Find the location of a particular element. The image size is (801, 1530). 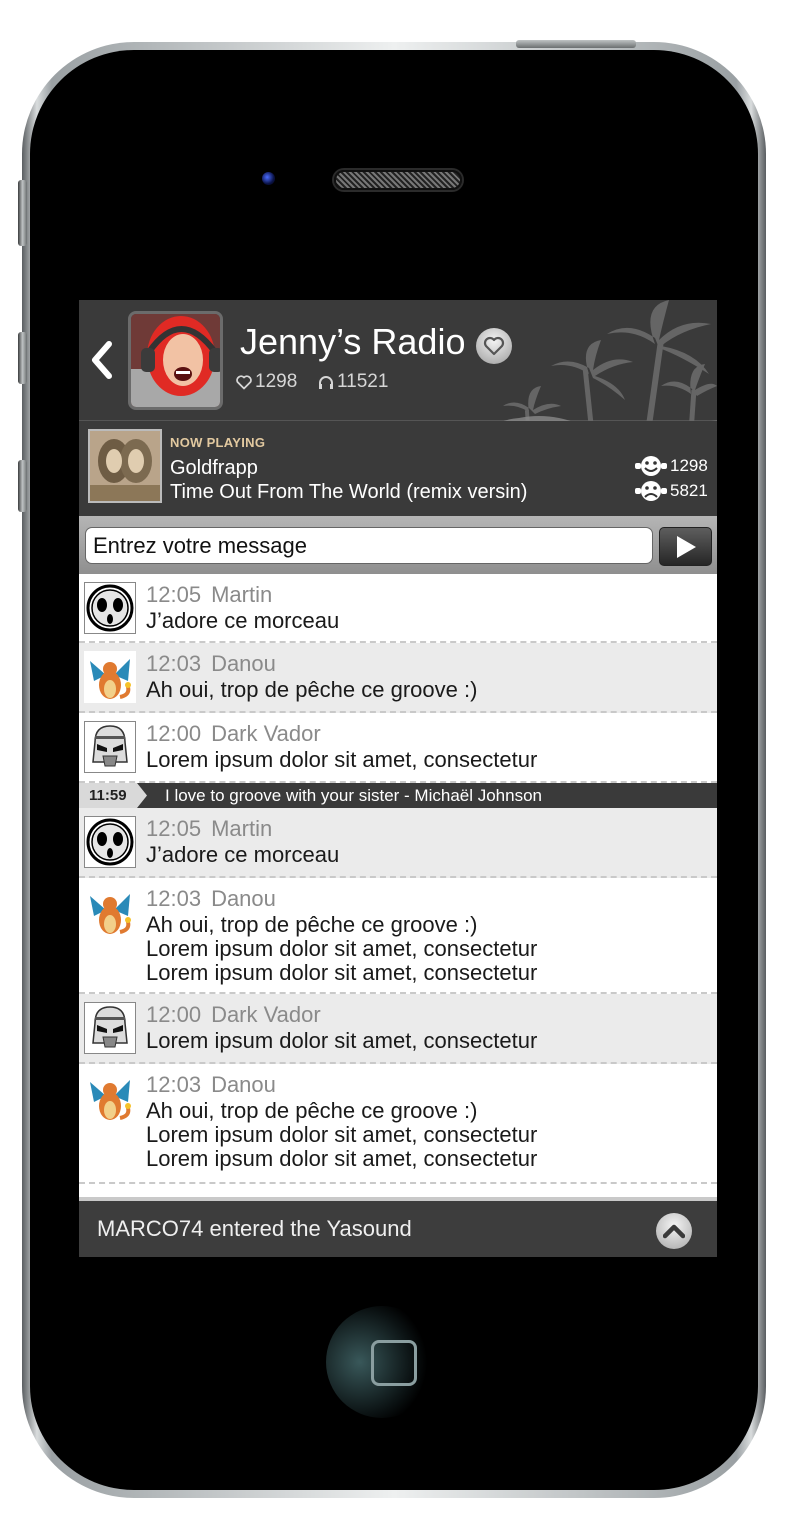

likes-stat: 1298 is located at coordinates (266, 382).